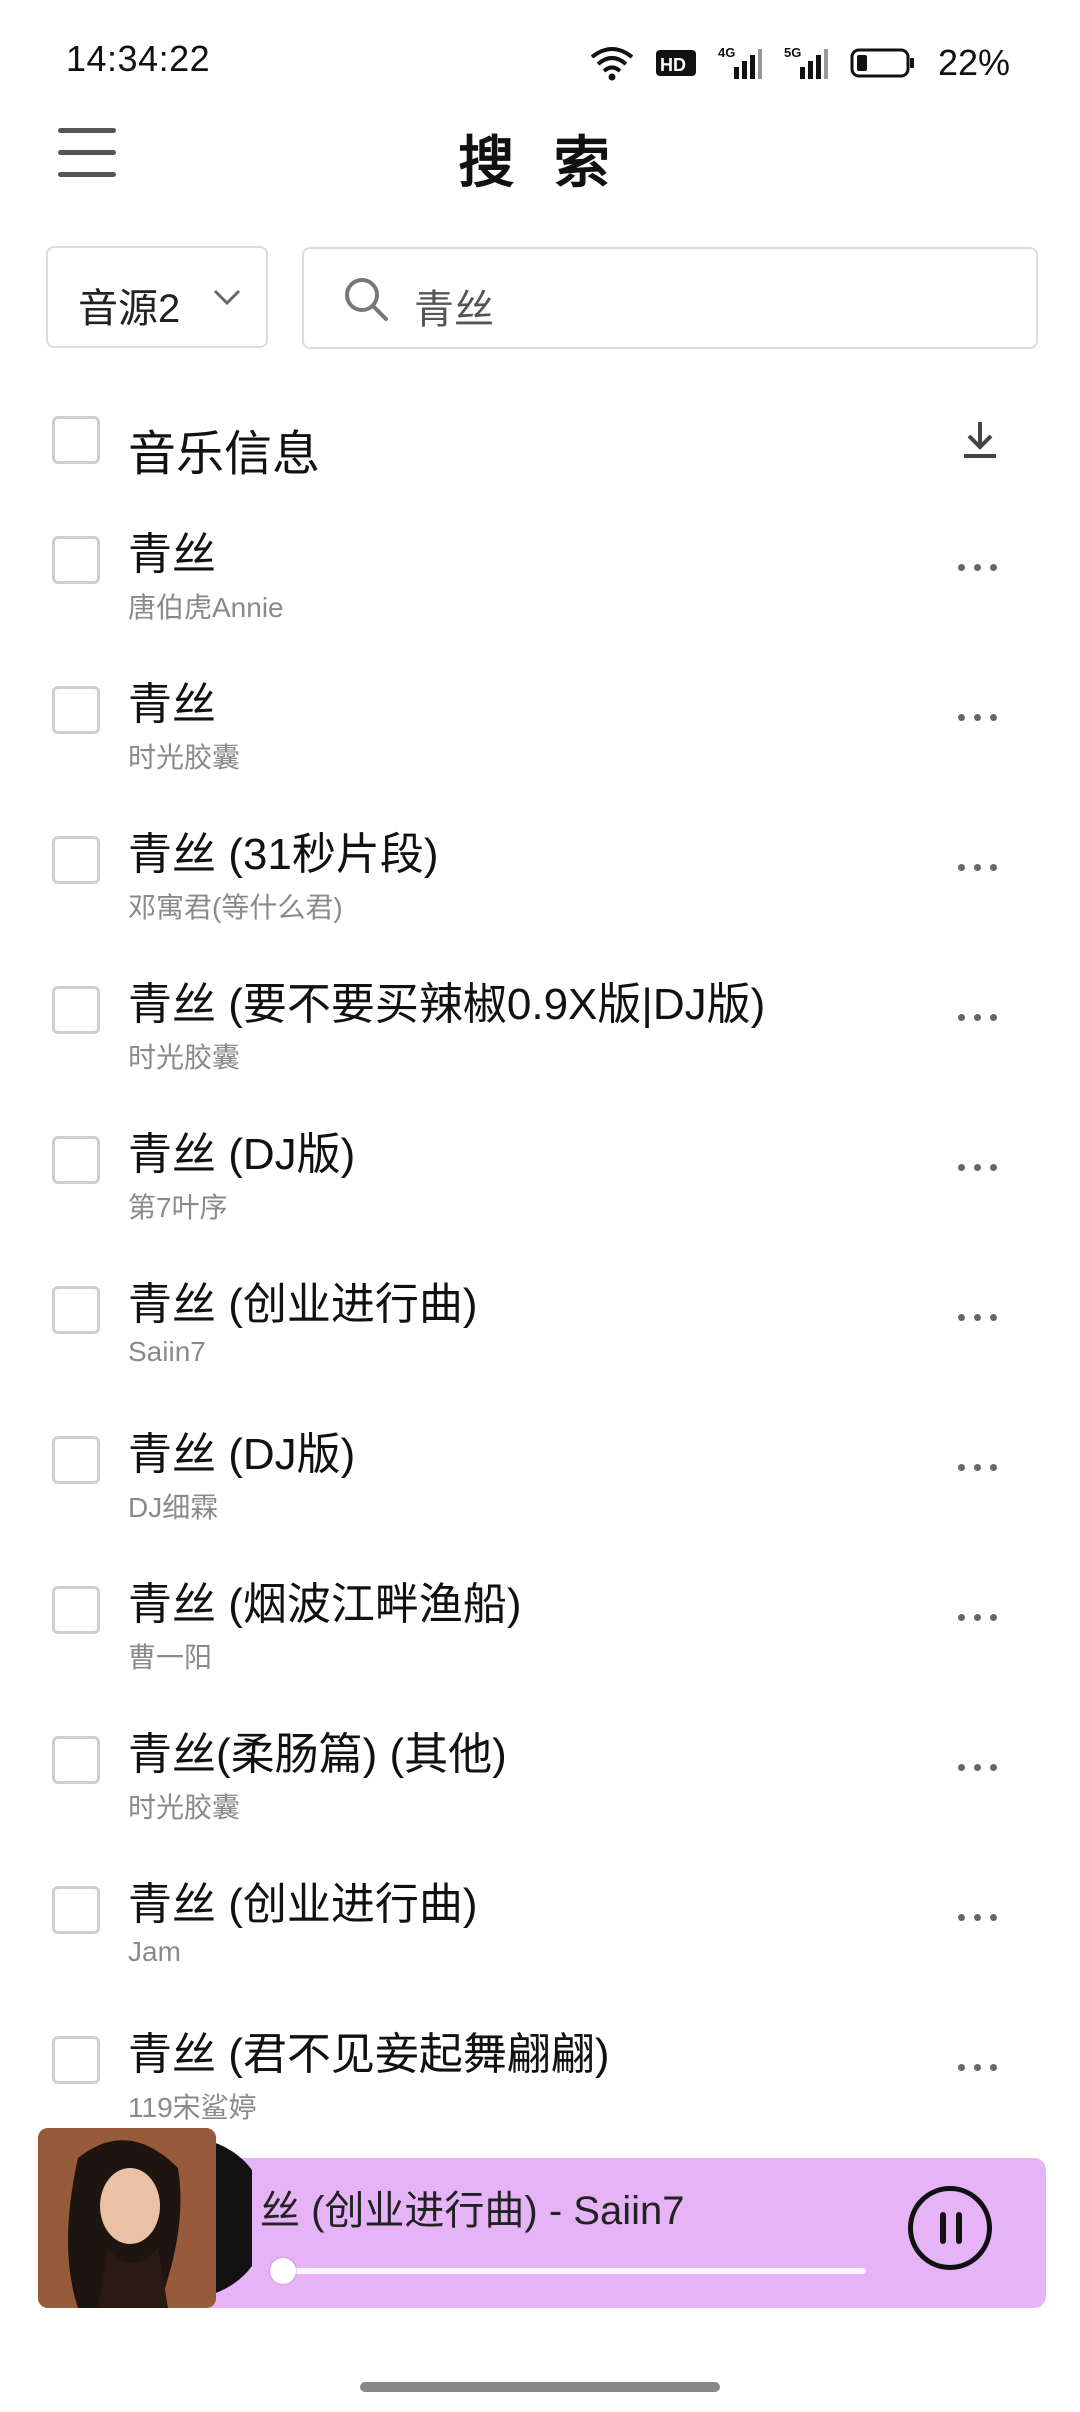 The height and width of the screenshot is (2412, 1080). I want to click on hd-icon: HD, so click(675, 63).